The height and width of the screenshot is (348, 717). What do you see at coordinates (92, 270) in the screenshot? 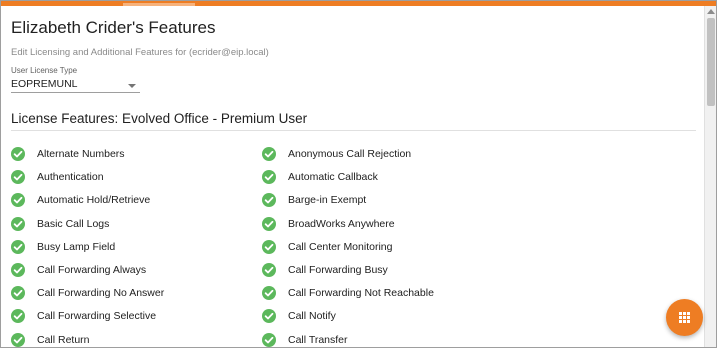
I see `feature-label: Call Forwarding Always` at bounding box center [92, 270].